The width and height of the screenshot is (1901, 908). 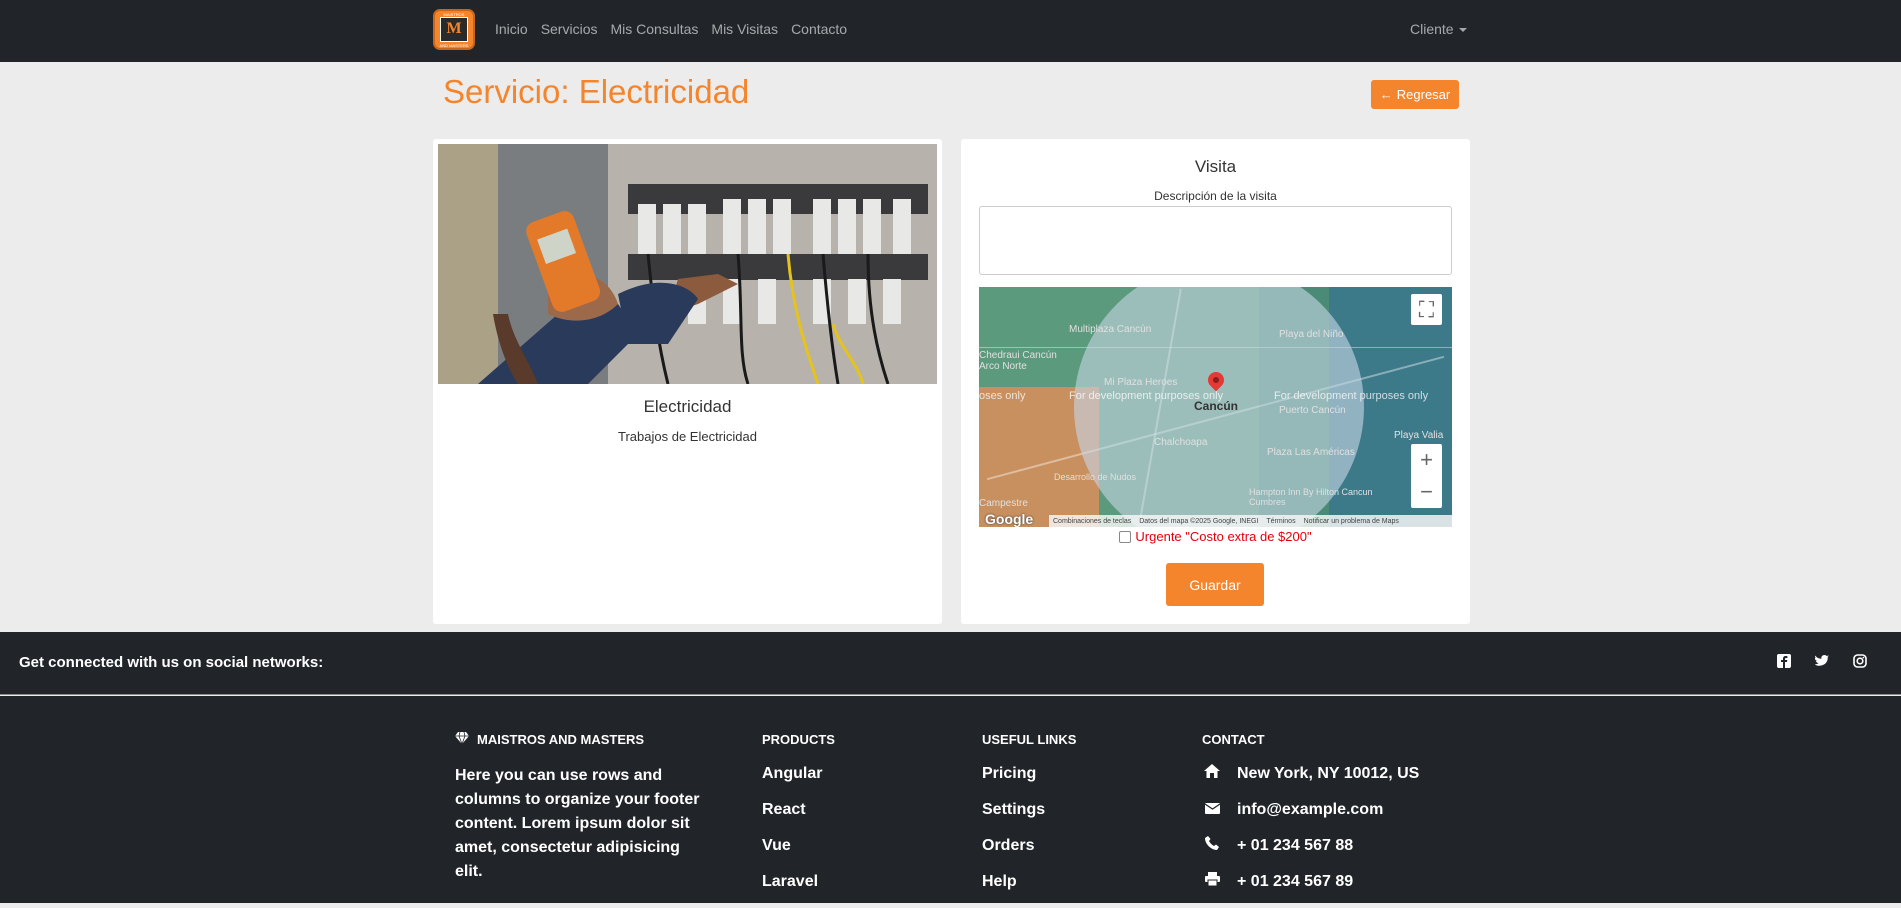 What do you see at coordinates (1029, 774) in the screenshot?
I see `footer-link-pricing: Pricing` at bounding box center [1029, 774].